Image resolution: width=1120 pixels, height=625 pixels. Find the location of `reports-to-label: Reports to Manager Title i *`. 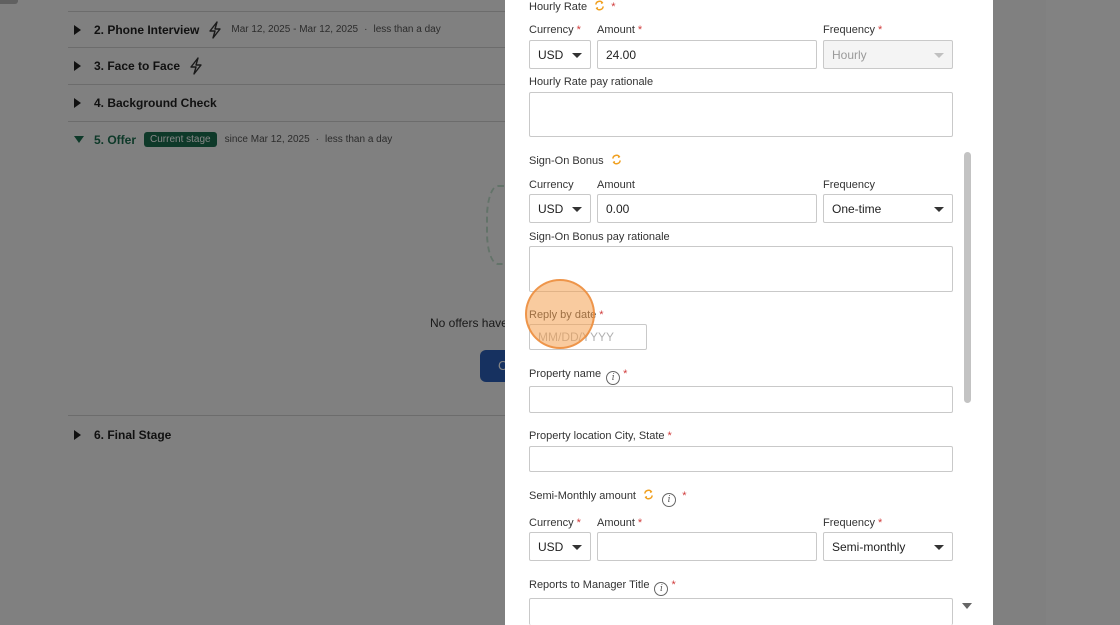

reports-to-label: Reports to Manager Title i * is located at coordinates (602, 587).